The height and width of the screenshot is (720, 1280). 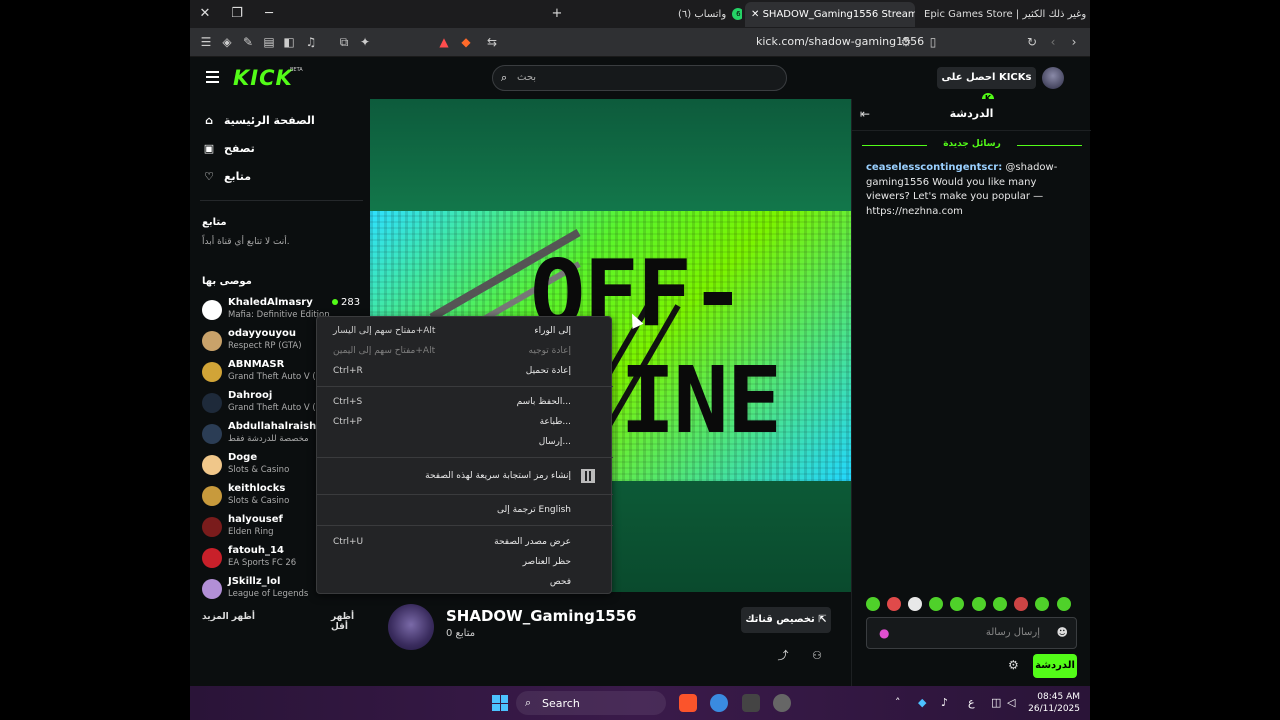 What do you see at coordinates (465, 423) in the screenshot?
I see `menu-item-print: طباعة... Ctrl+P` at bounding box center [465, 423].